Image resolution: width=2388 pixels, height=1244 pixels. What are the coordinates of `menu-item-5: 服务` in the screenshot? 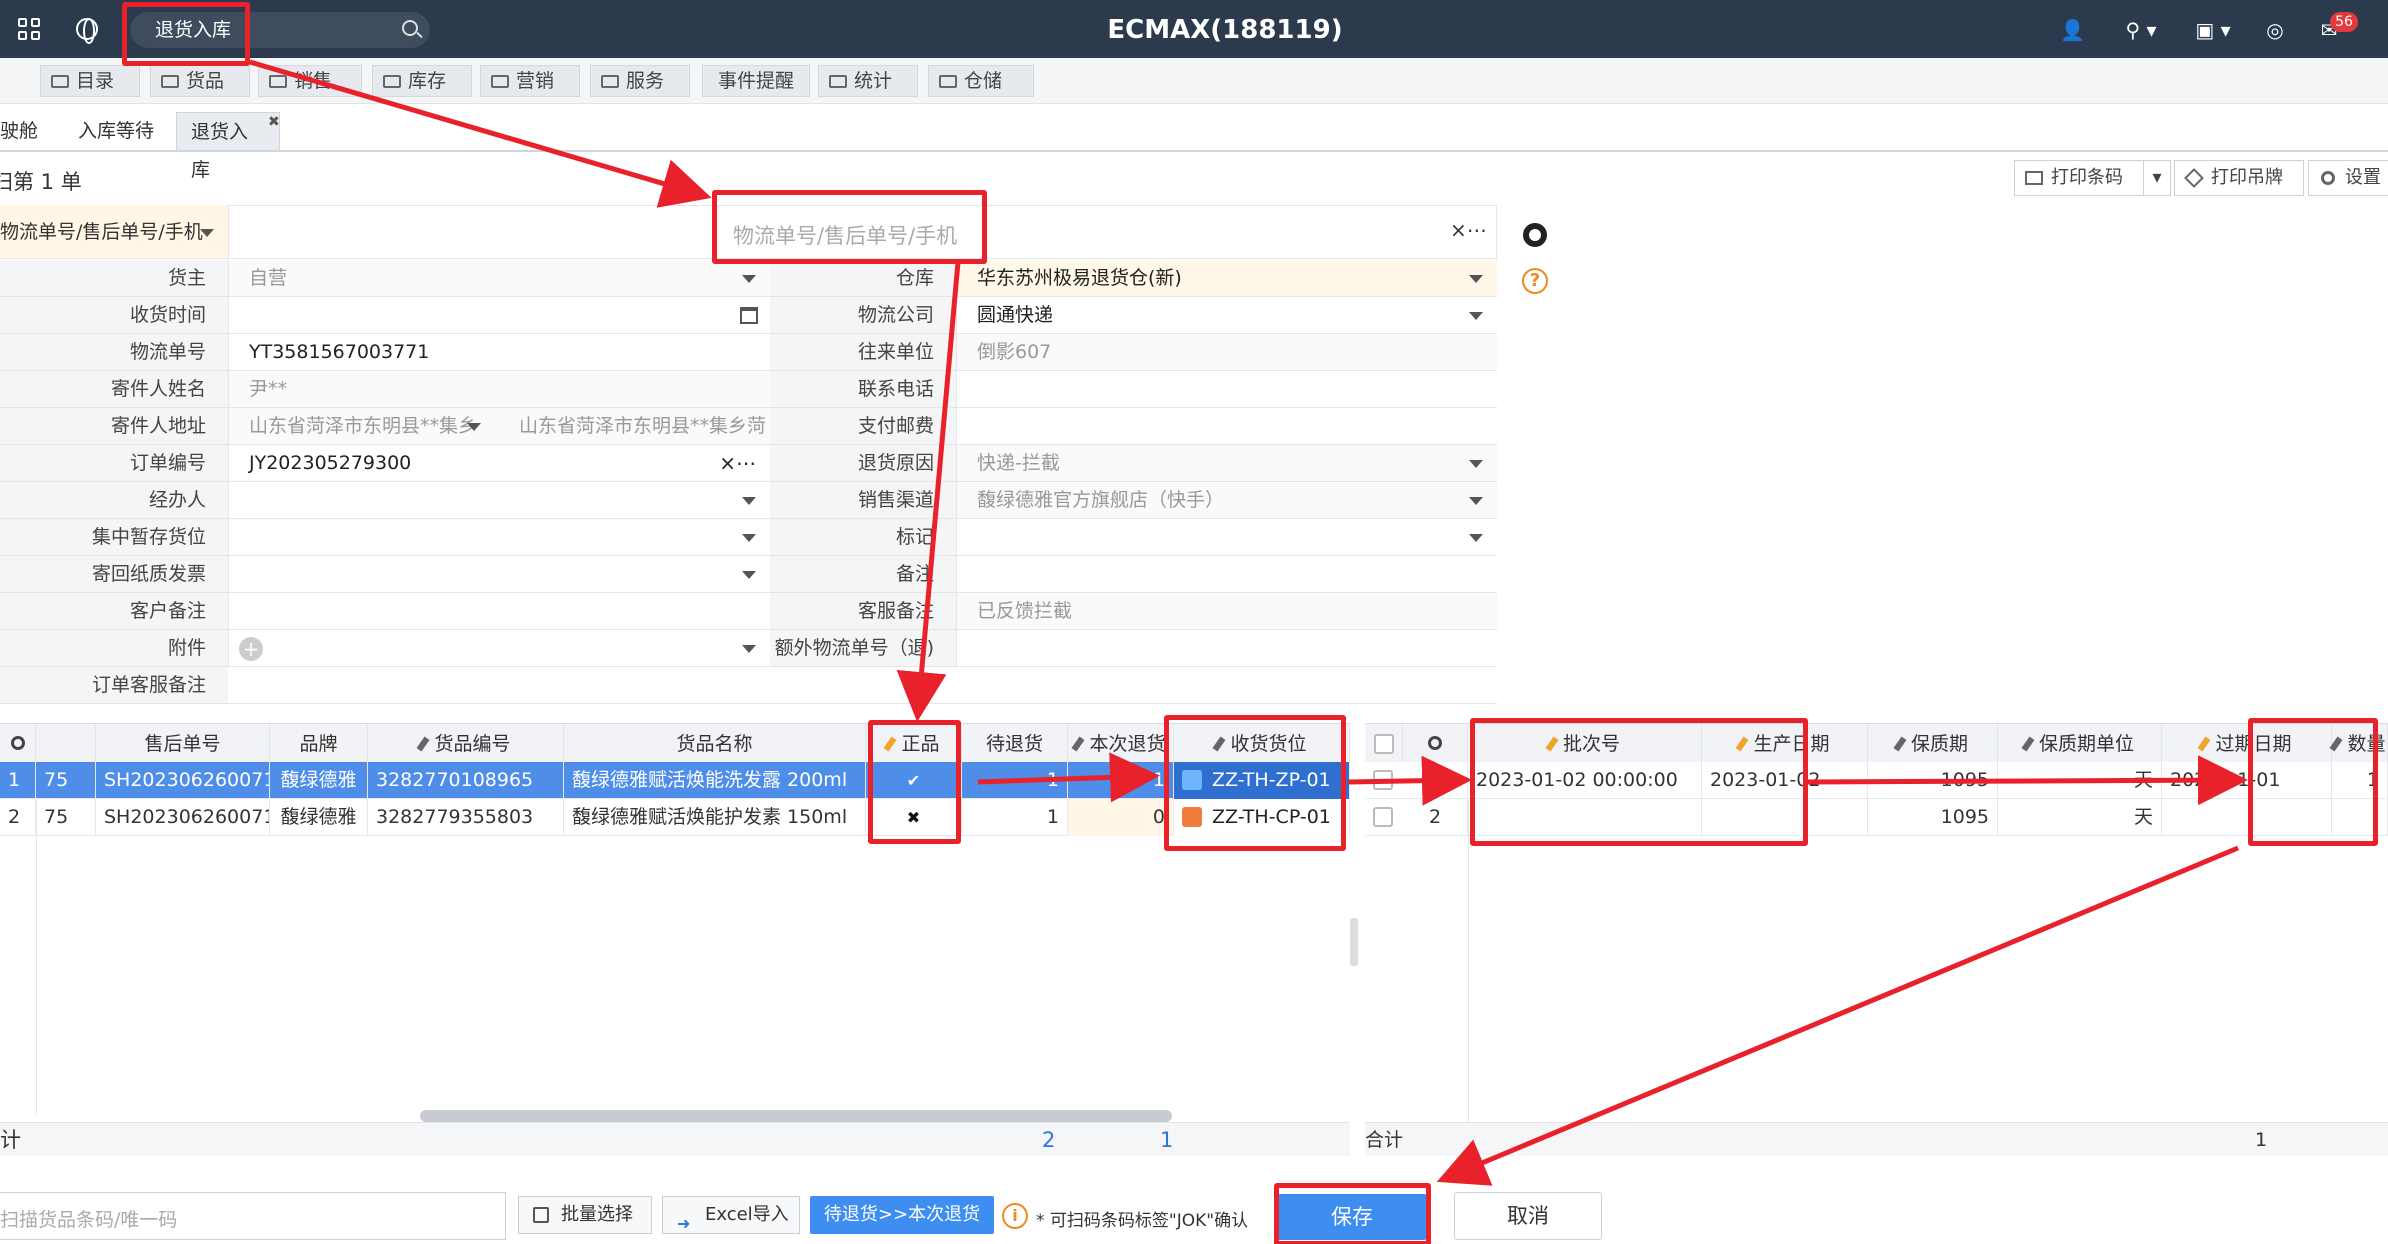 It's located at (640, 81).